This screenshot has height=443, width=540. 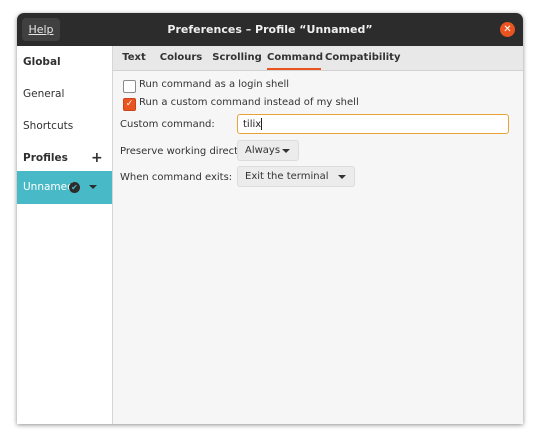 I want to click on close-button: ✕, so click(x=507, y=29).